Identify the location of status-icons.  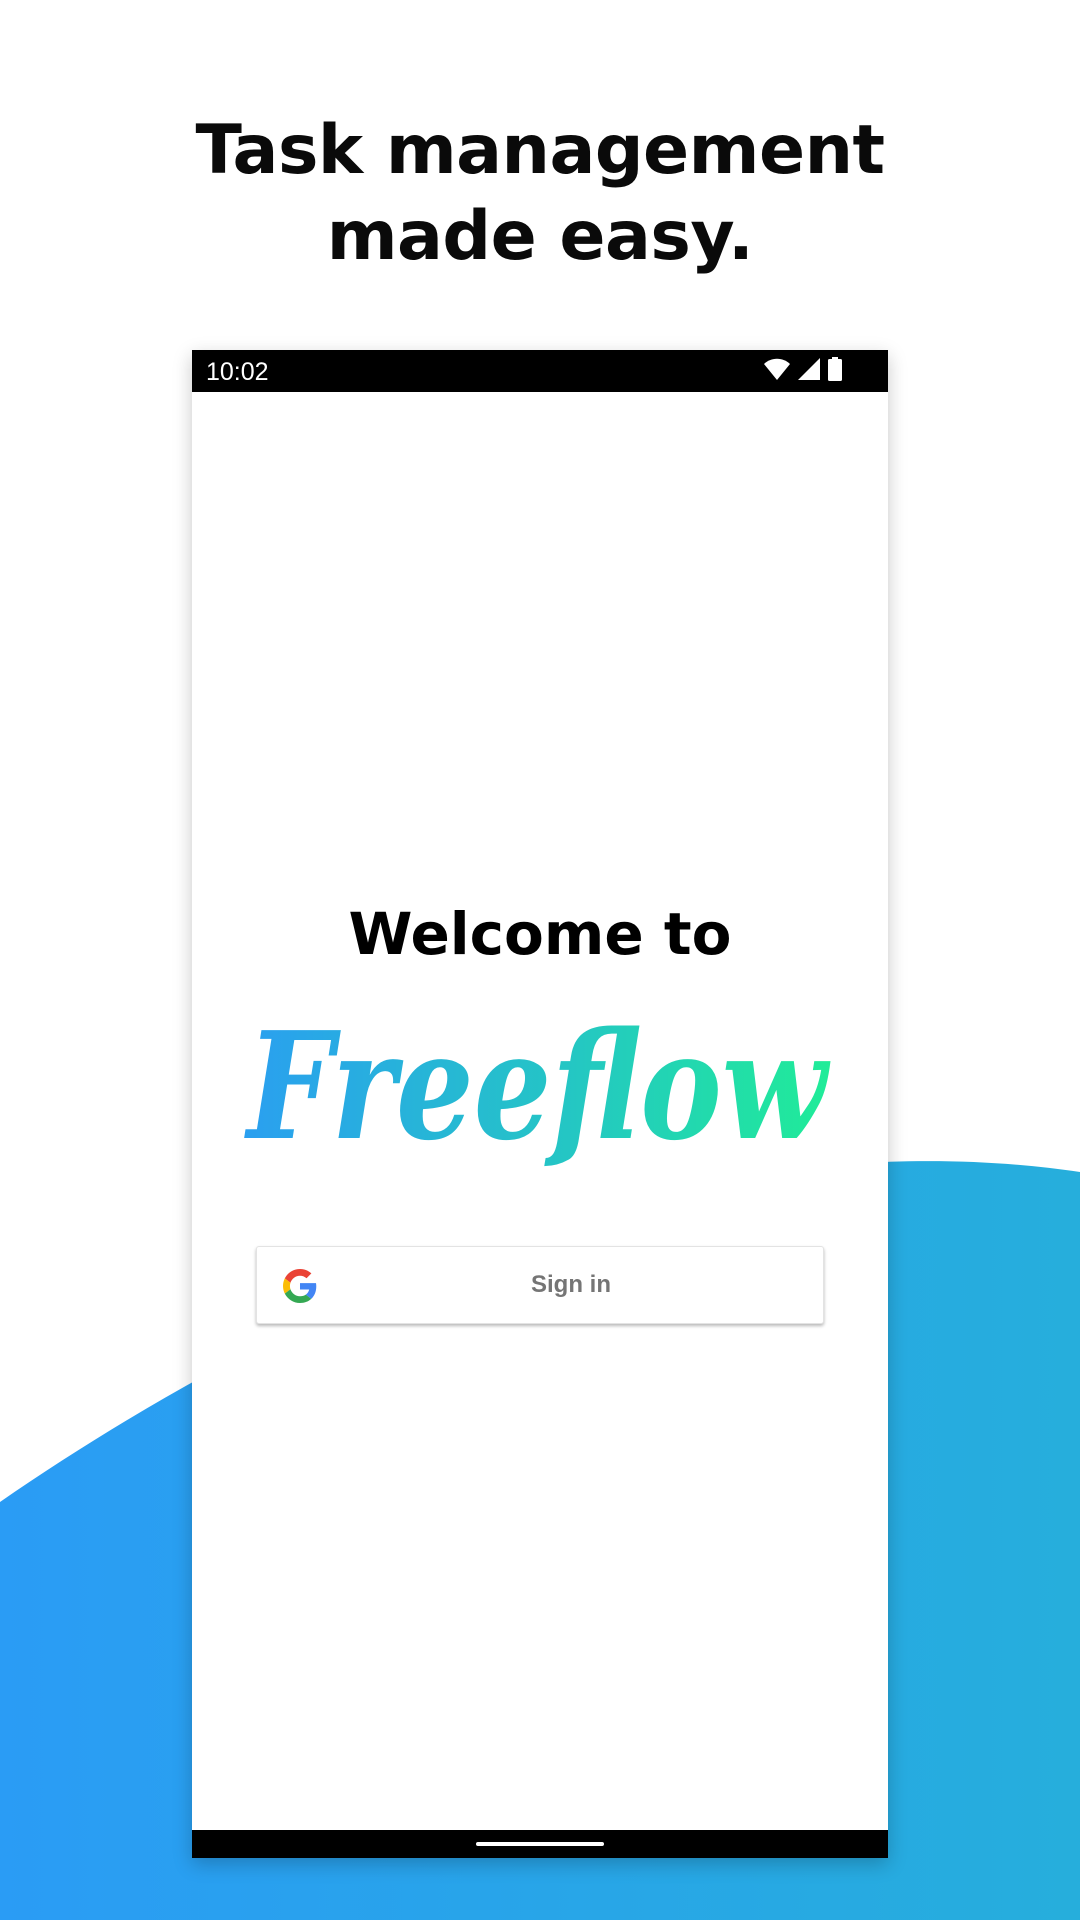
(803, 371).